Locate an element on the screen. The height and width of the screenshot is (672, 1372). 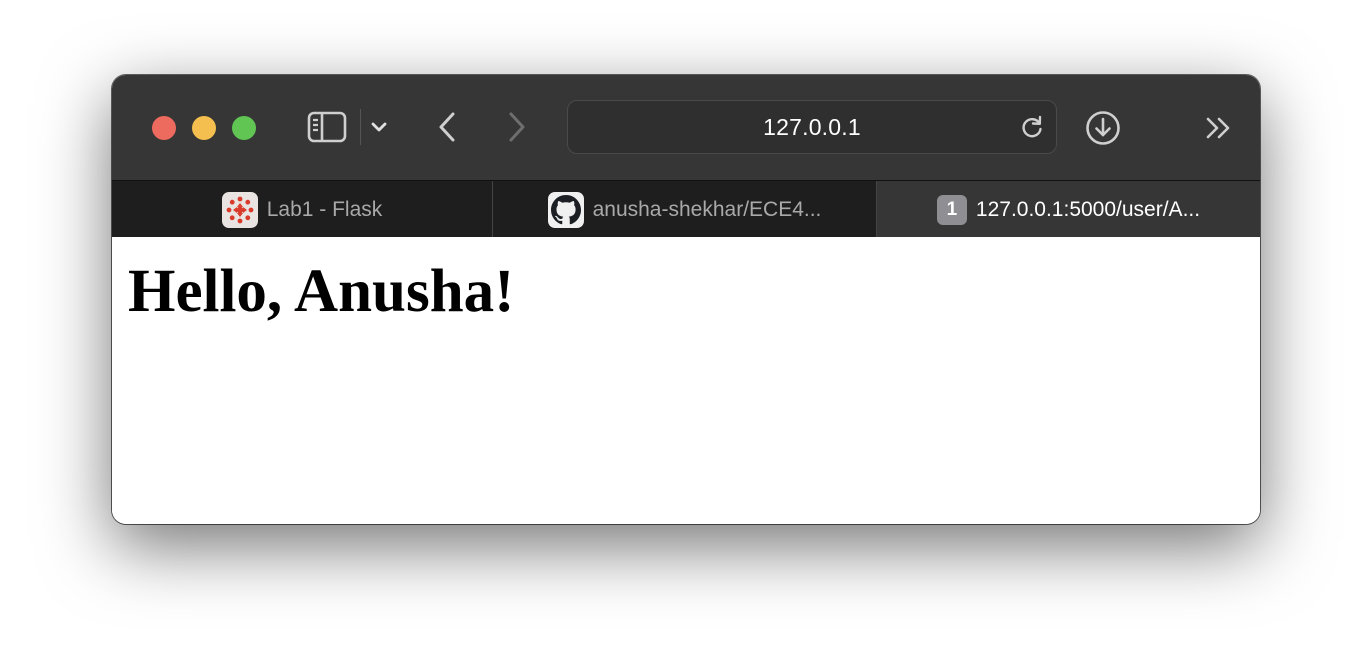
sidebar-toggle-button is located at coordinates (327, 127).